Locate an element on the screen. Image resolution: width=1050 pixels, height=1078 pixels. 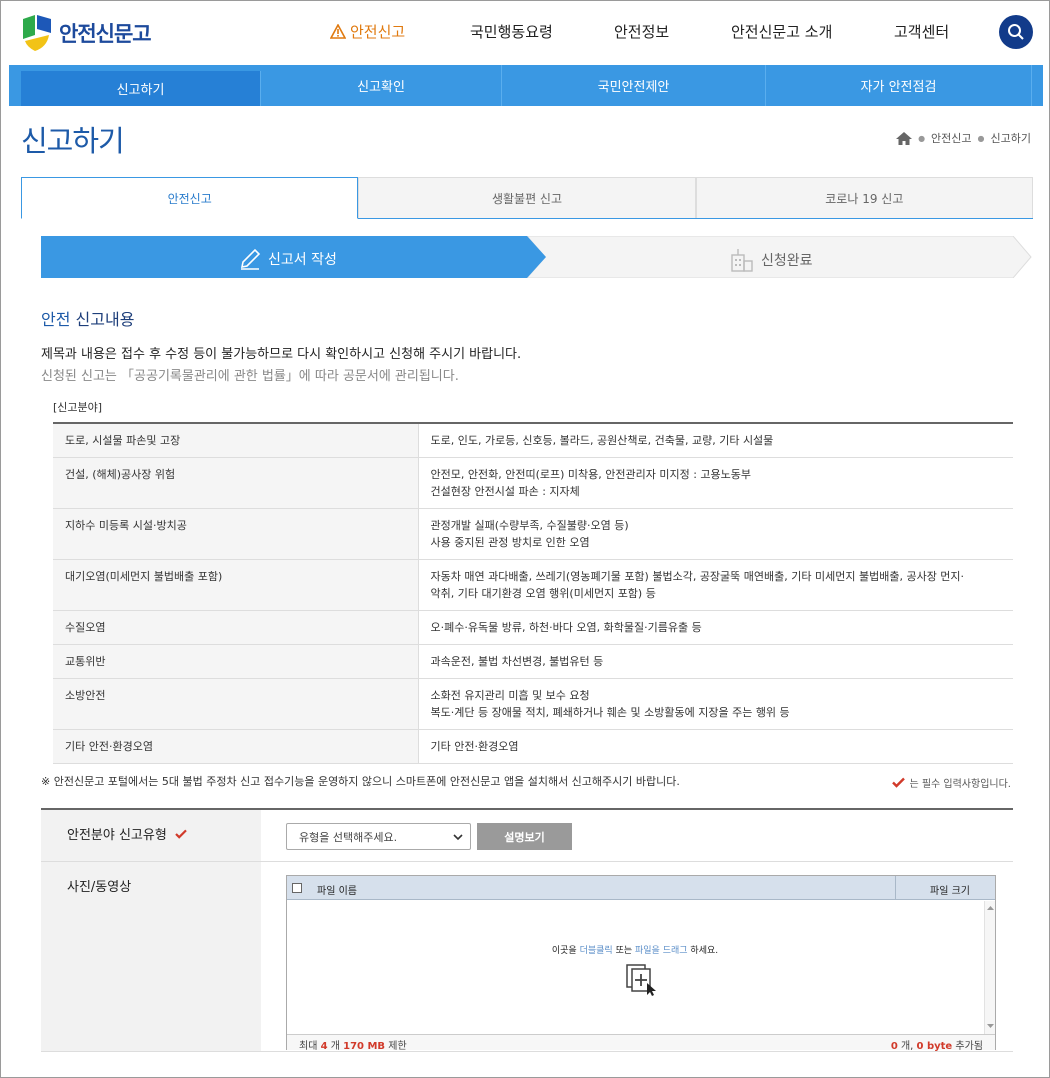
drop-zone-message: 이곳을 더블클릭 또는 파일을 드래그 하세요. is located at coordinates (635, 949).